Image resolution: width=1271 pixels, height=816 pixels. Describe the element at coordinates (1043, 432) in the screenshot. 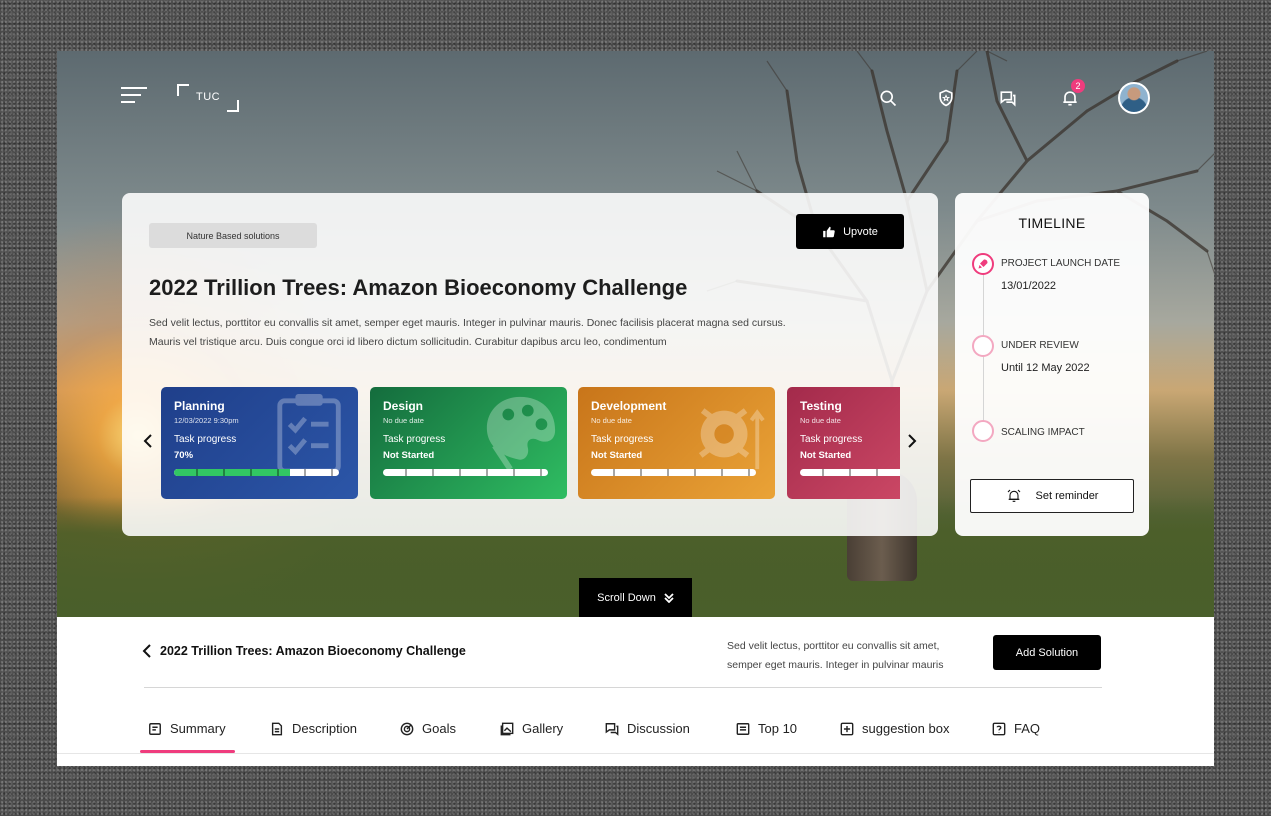

I see `timeline-label: SCALING IMPACT` at that location.